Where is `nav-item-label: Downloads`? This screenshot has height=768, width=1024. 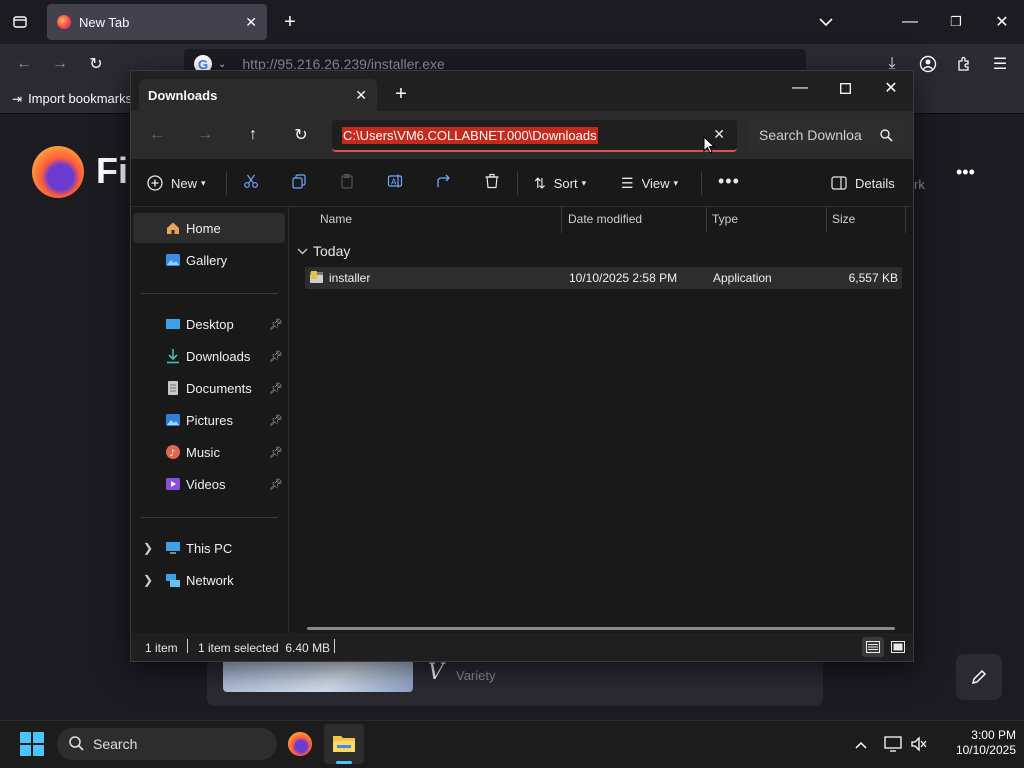 nav-item-label: Downloads is located at coordinates (218, 356).